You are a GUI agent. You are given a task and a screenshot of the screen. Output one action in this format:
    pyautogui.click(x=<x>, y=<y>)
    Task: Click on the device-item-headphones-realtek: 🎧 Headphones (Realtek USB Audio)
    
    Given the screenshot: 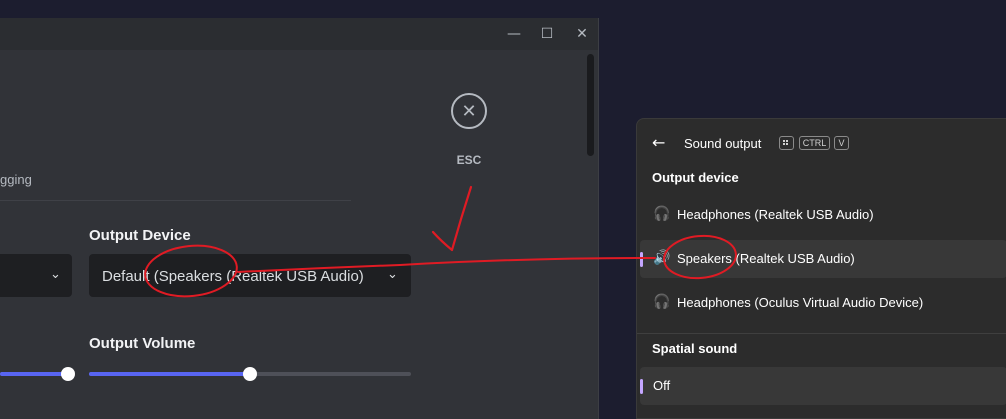 What is the action you would take?
    pyautogui.click(x=823, y=215)
    